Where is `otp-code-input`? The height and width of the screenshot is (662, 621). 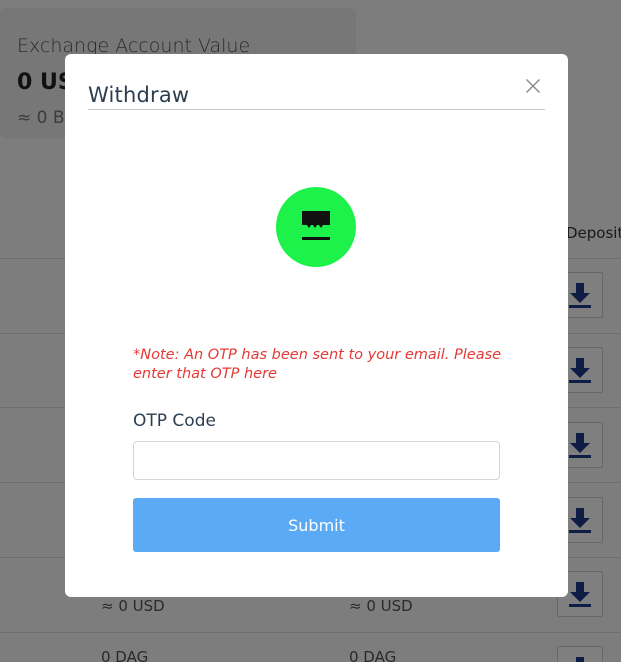 otp-code-input is located at coordinates (316, 460).